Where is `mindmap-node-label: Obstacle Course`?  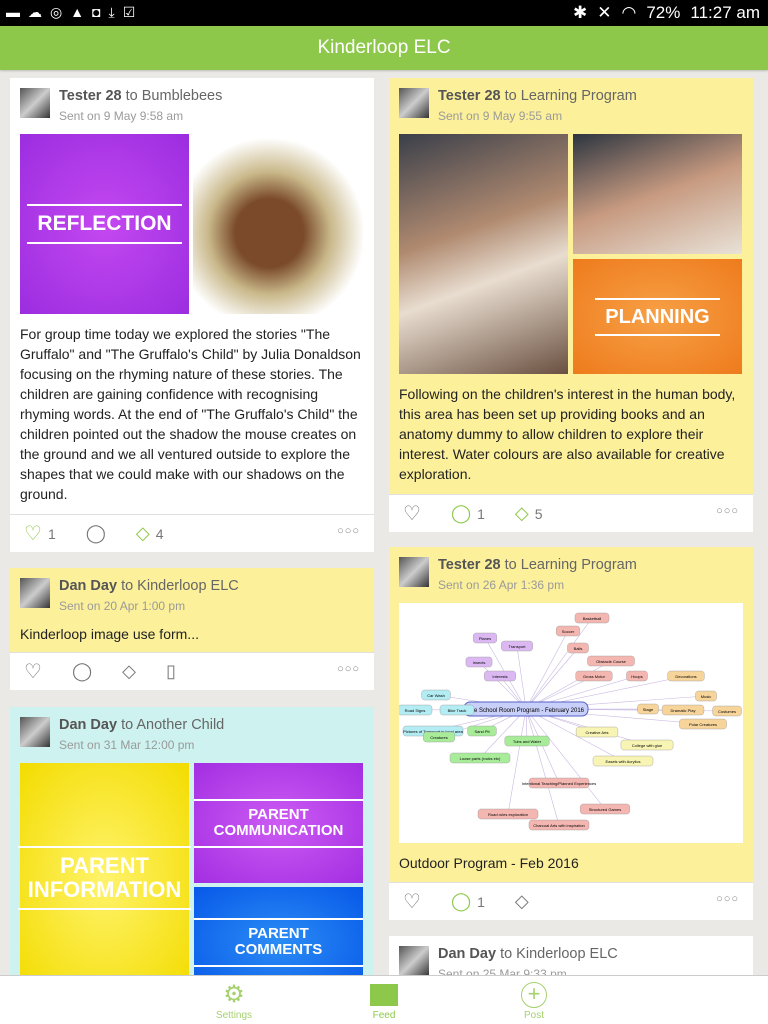 mindmap-node-label: Obstacle Course is located at coordinates (611, 661).